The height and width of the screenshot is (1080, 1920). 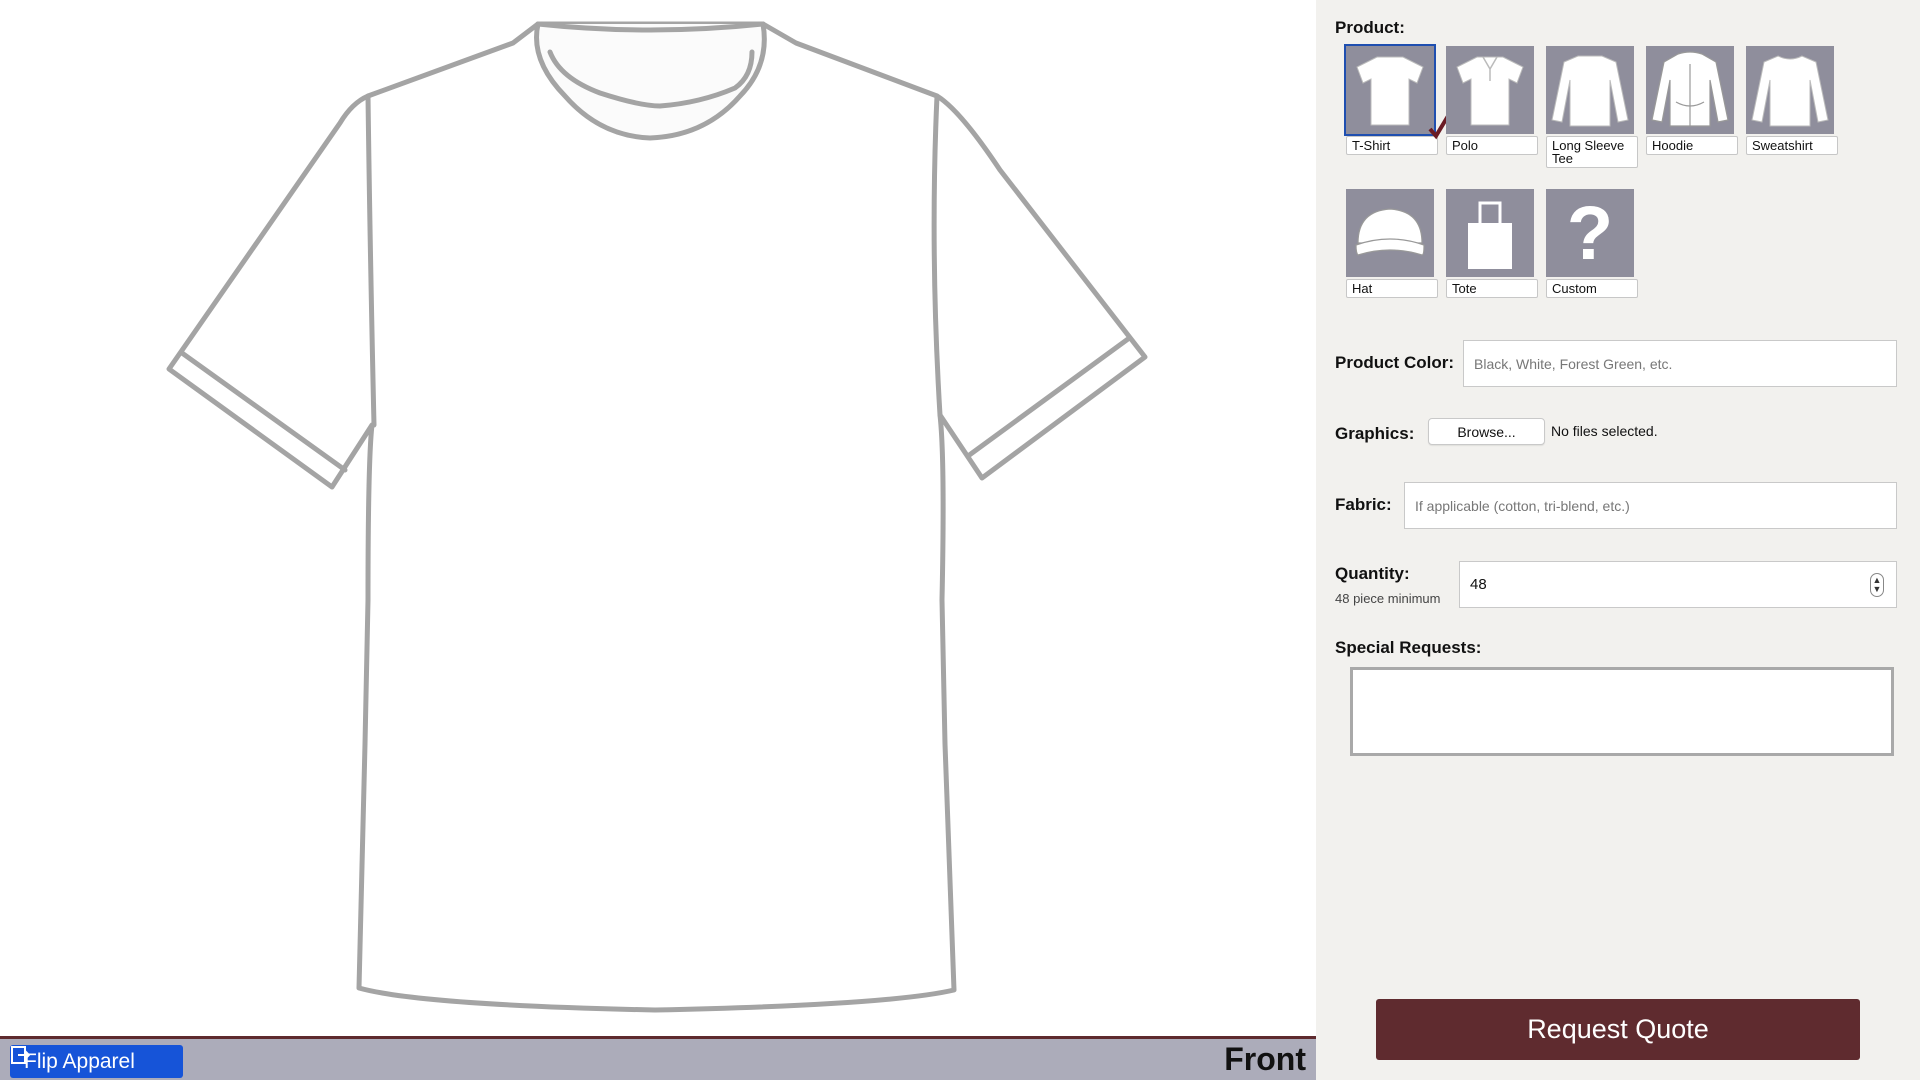 What do you see at coordinates (1408, 647) in the screenshot?
I see `special-requests-label: Special Requests:` at bounding box center [1408, 647].